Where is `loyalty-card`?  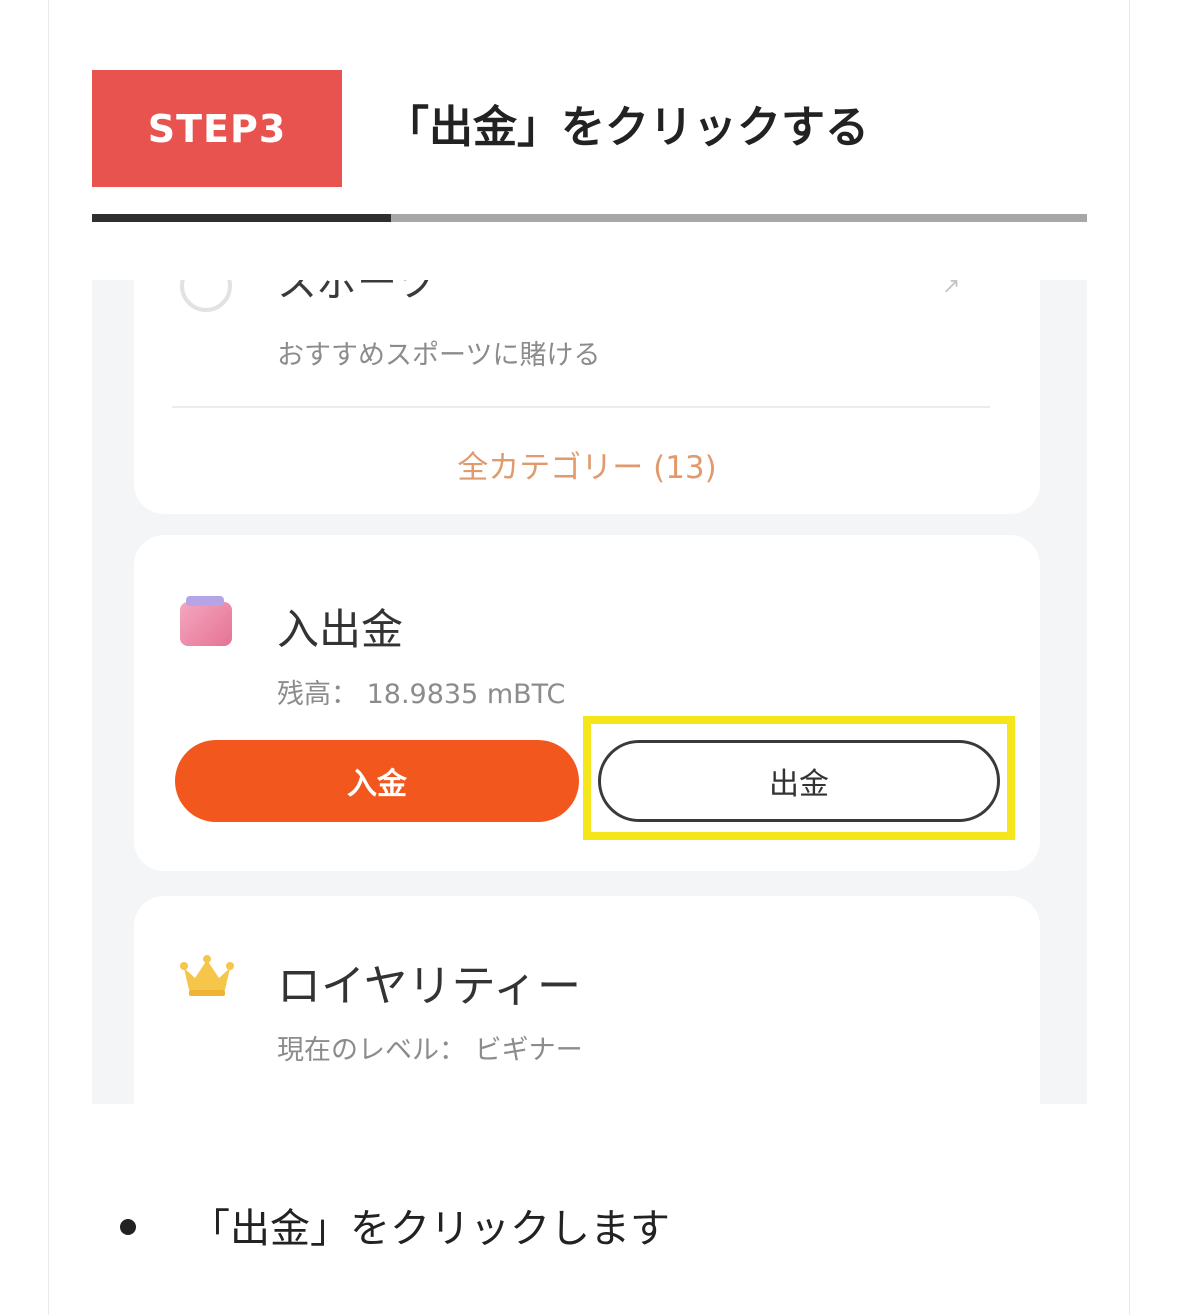
loyalty-card is located at coordinates (587, 1000).